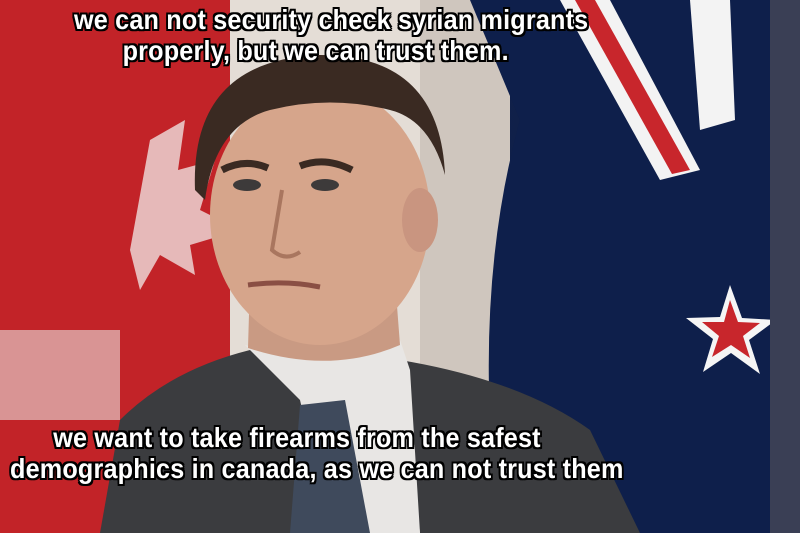  Describe the element at coordinates (320, 215) in the screenshot. I see `face` at that location.